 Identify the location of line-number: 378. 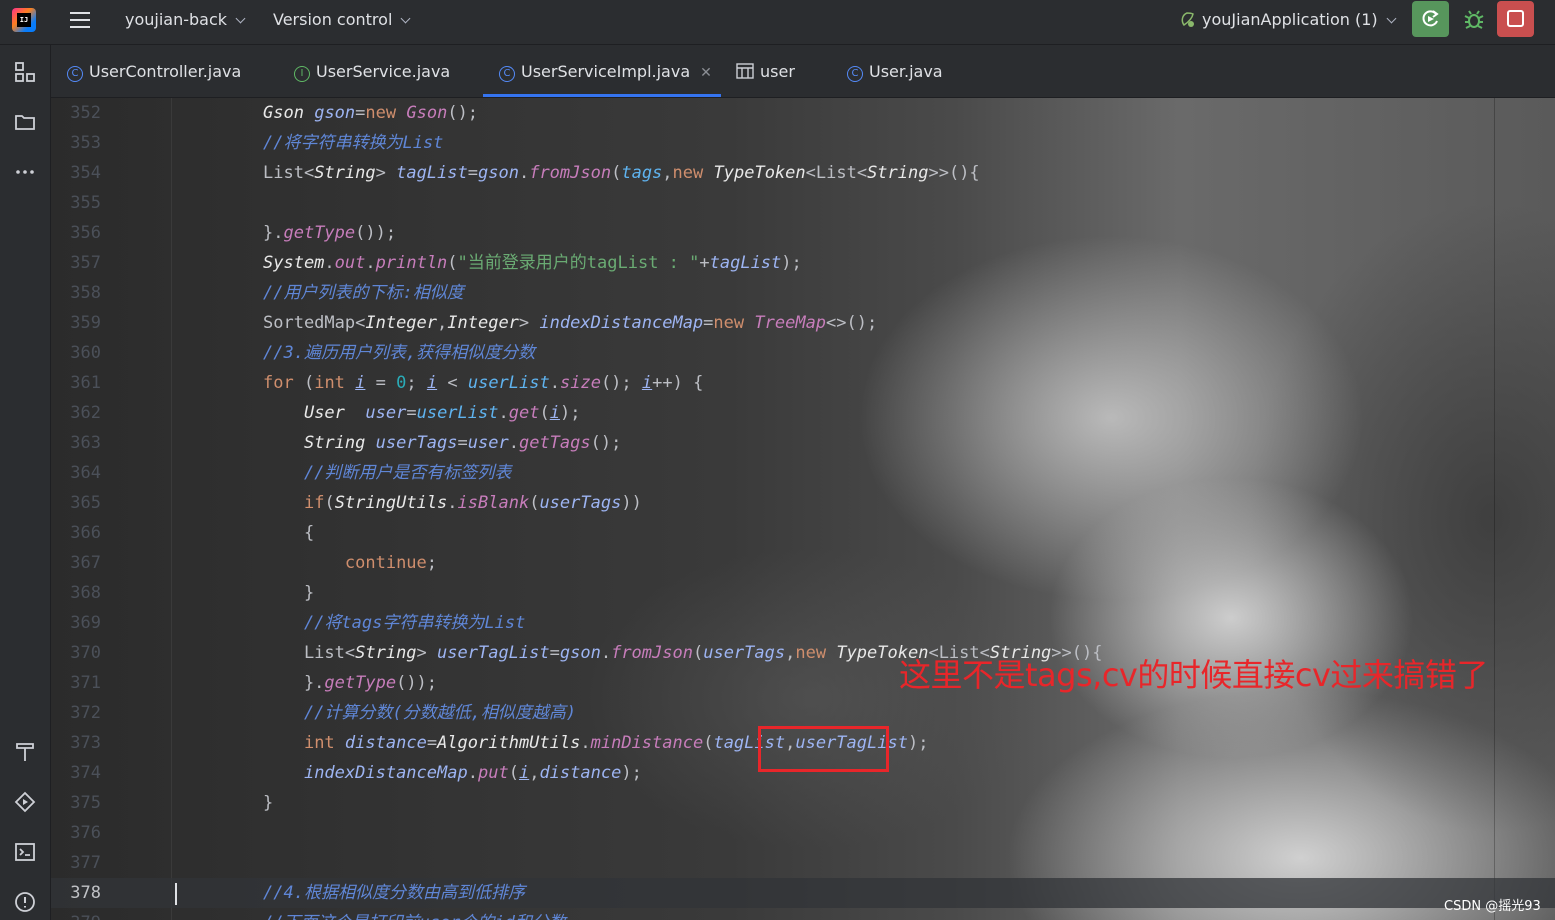
(85, 893).